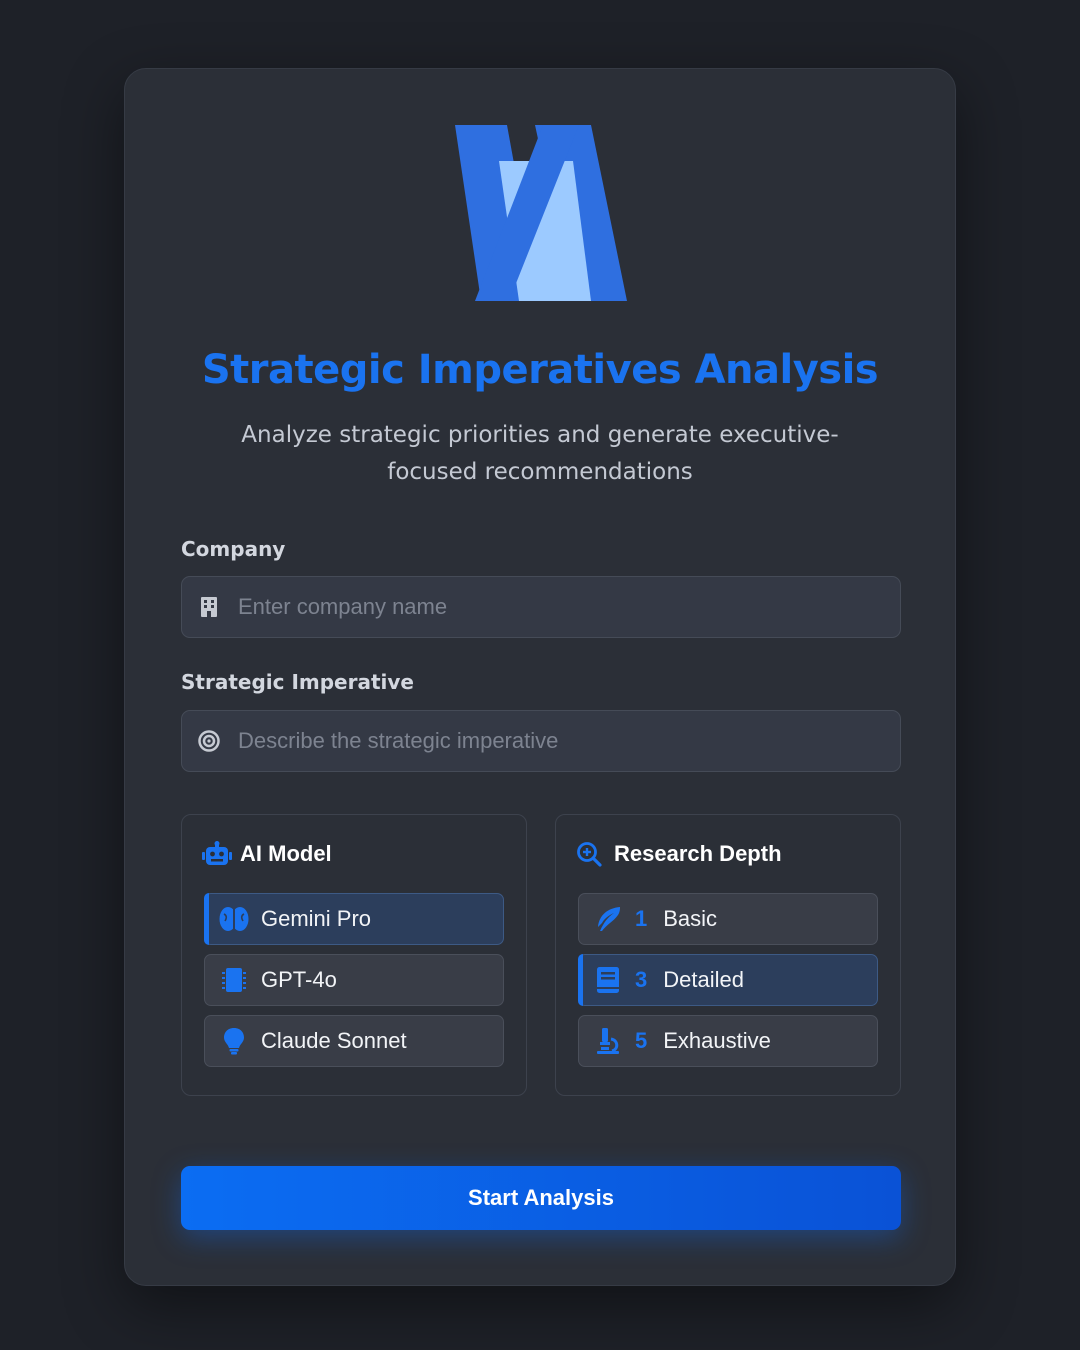  I want to click on ai-model-header: AI Model, so click(267, 854).